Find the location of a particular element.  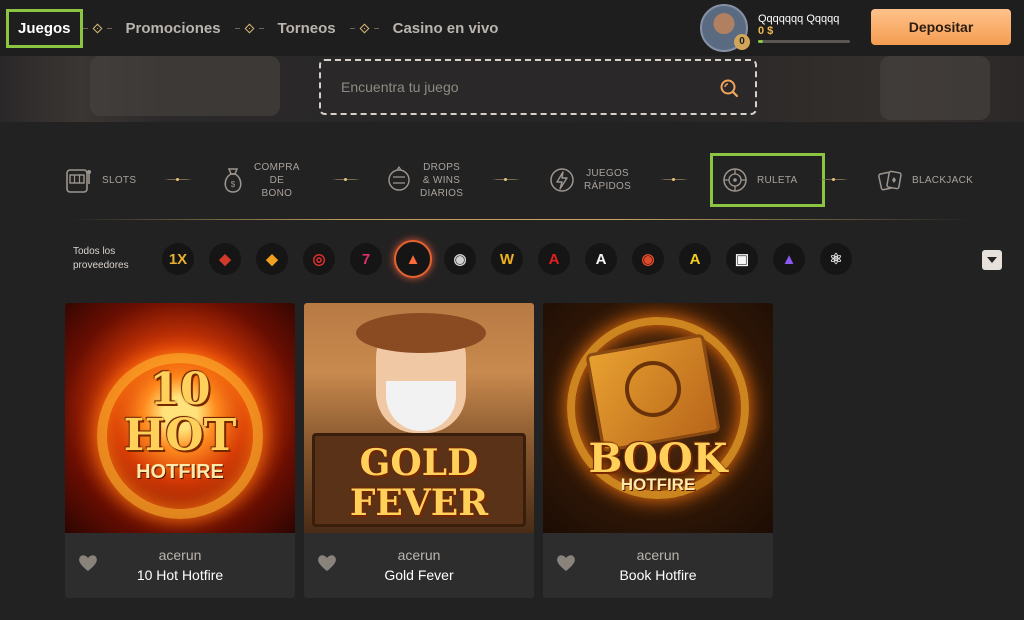

provider-logo-glyph: ⚛ is located at coordinates (836, 259).